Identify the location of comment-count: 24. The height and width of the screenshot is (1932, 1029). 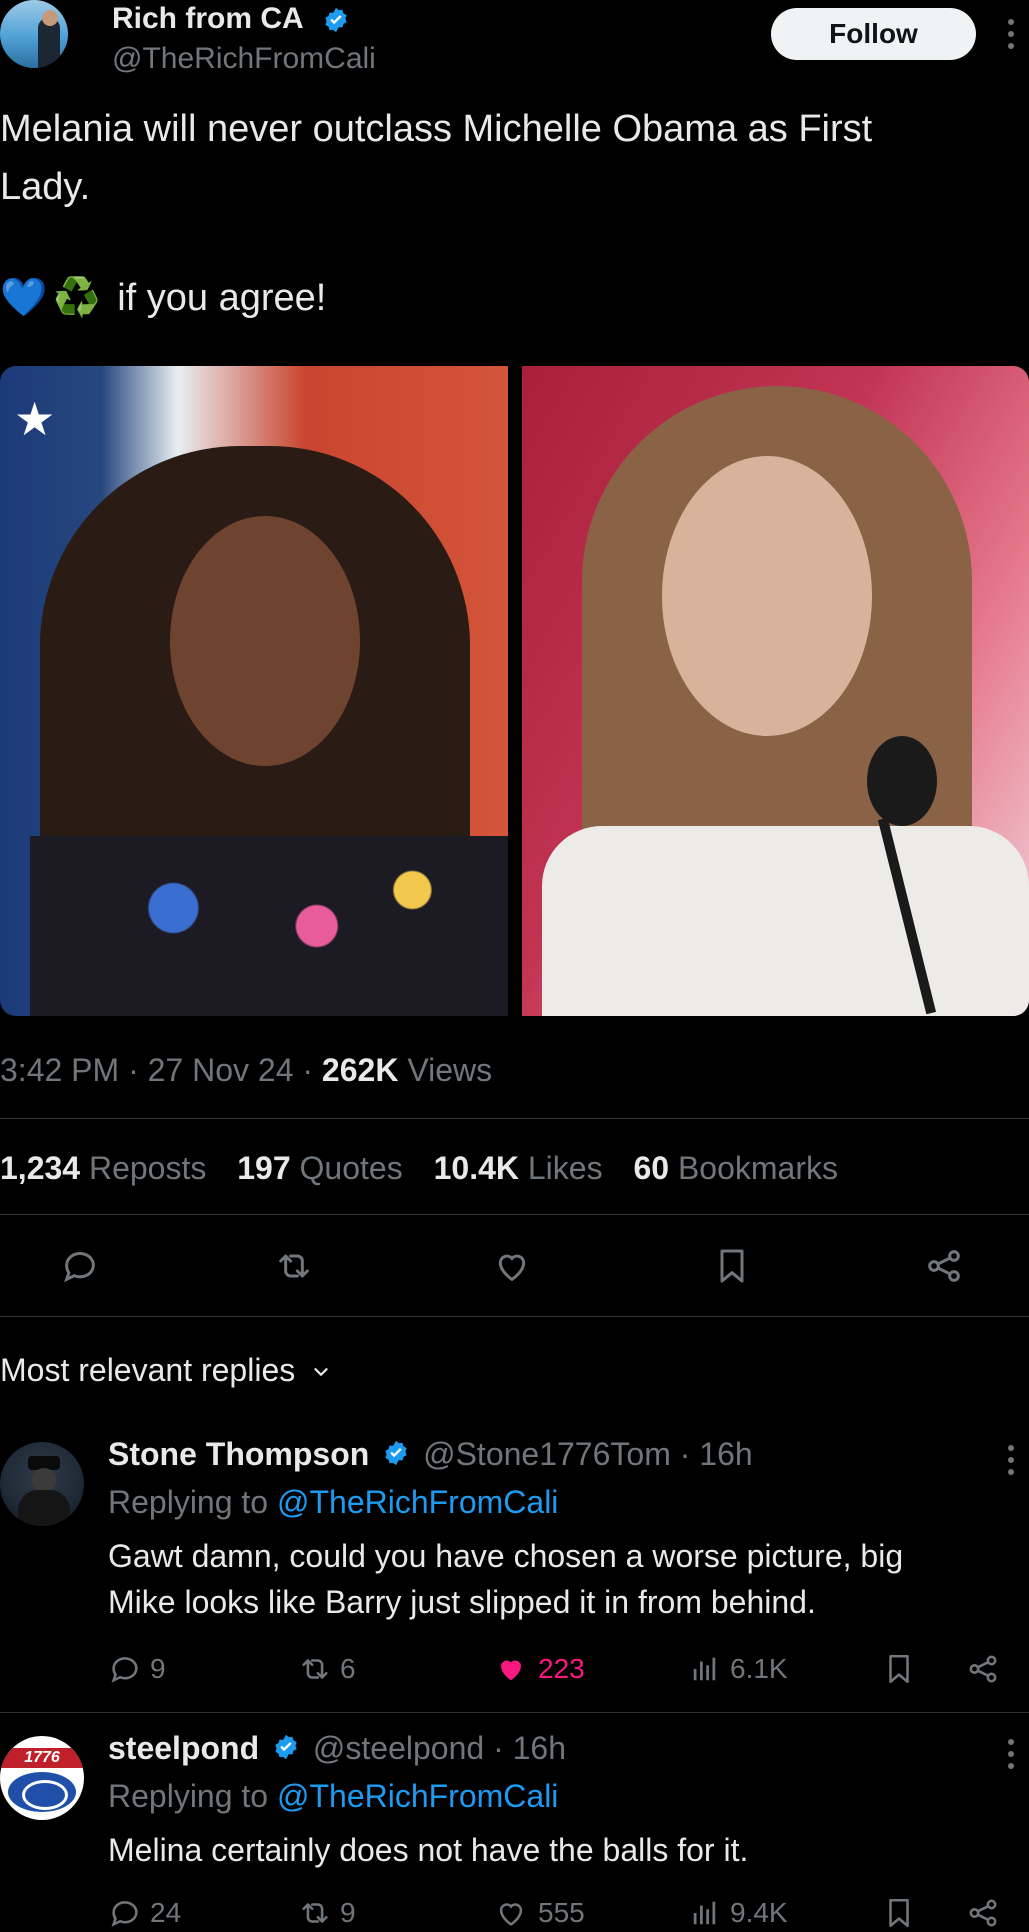
(166, 1912).